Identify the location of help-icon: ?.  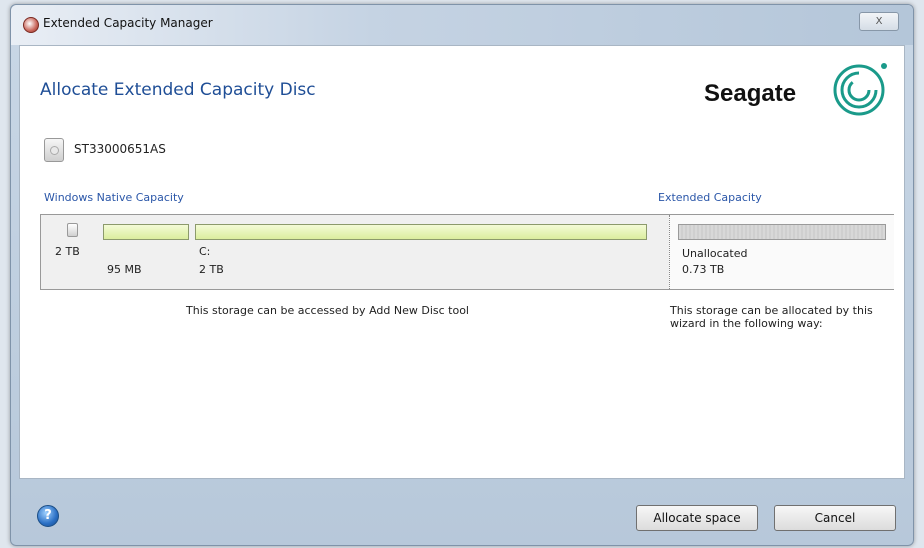
(48, 516).